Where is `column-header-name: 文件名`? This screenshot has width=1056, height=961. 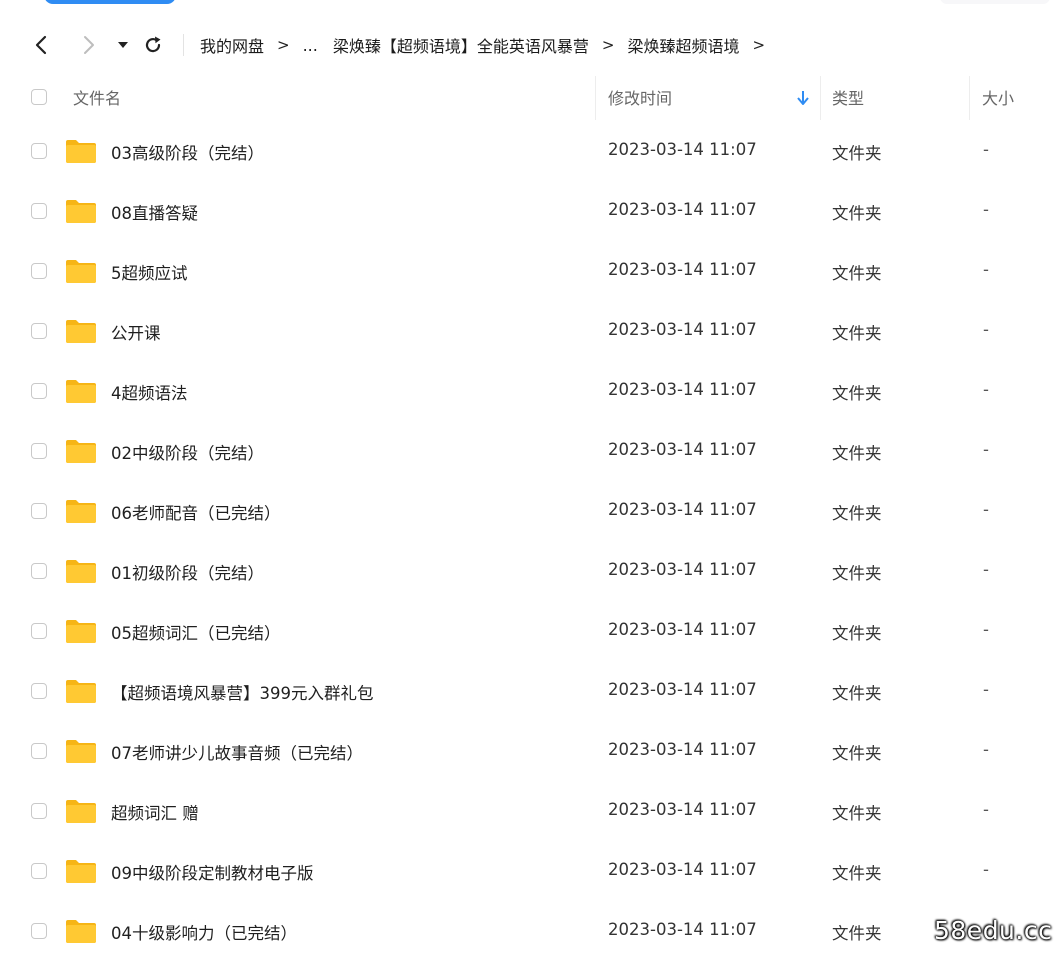 column-header-name: 文件名 is located at coordinates (97, 97).